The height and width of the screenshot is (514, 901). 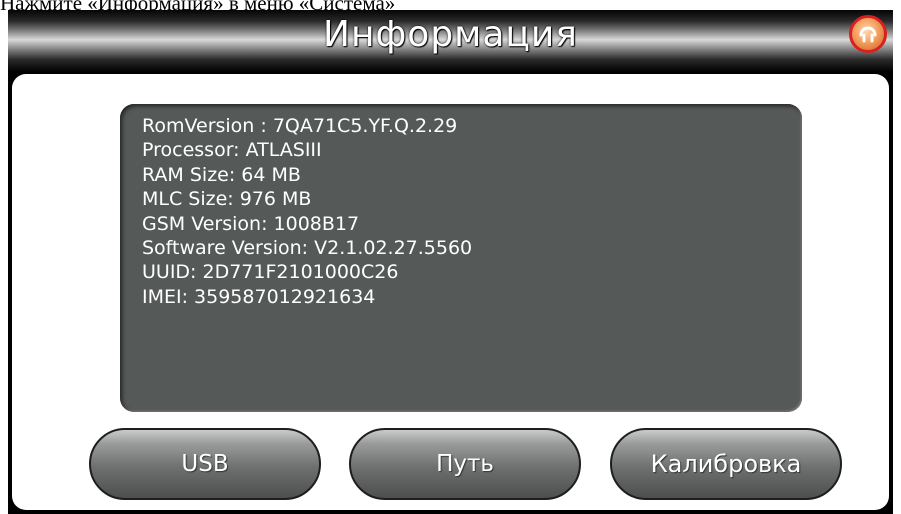 I want to click on path-button: Путь, so click(x=465, y=464).